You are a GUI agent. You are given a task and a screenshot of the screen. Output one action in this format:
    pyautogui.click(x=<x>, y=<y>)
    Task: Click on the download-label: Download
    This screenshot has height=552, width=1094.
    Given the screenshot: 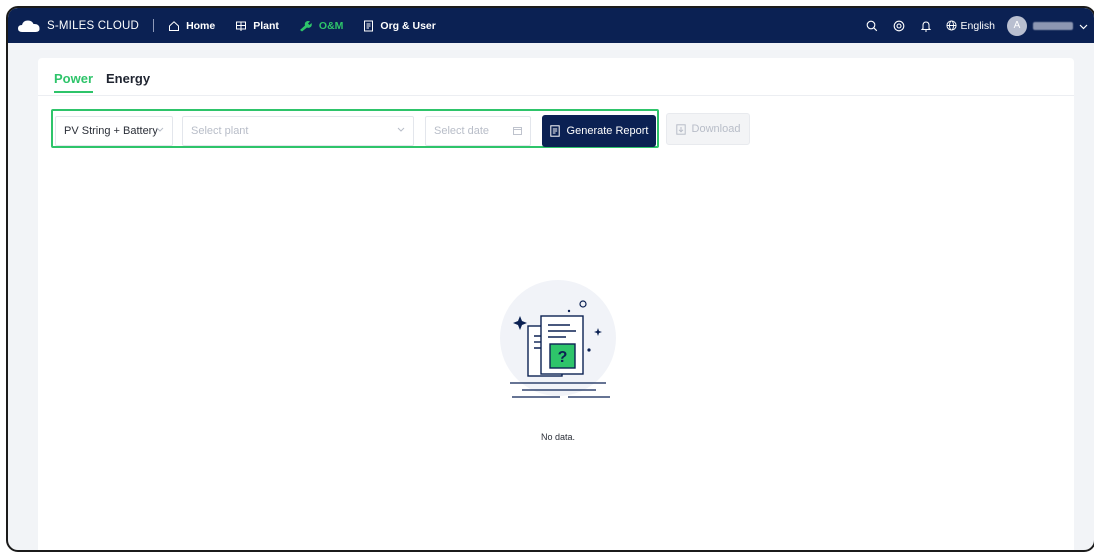 What is the action you would take?
    pyautogui.click(x=716, y=129)
    